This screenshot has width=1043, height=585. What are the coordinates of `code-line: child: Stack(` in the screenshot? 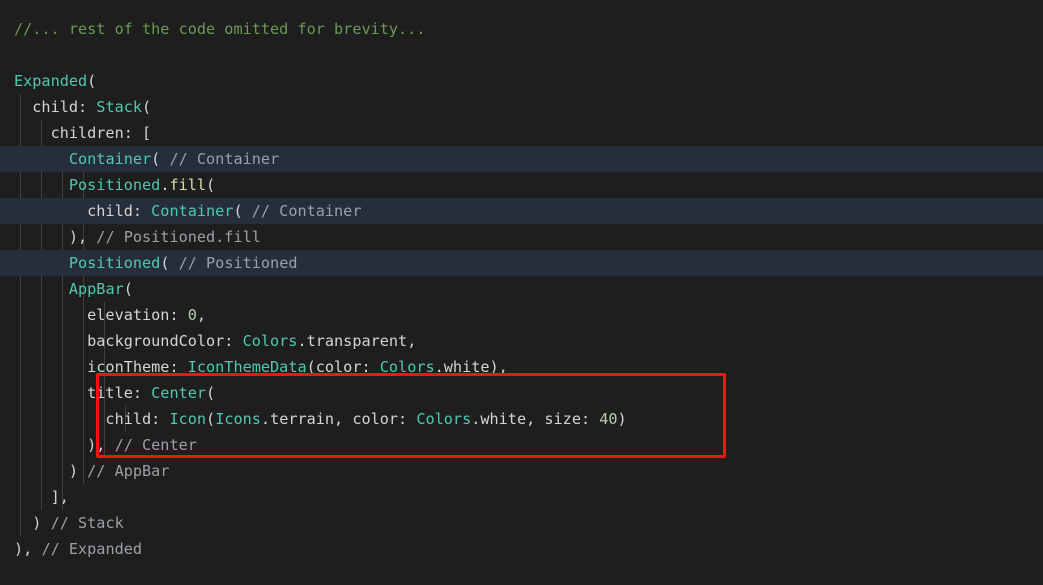 It's located at (521, 107).